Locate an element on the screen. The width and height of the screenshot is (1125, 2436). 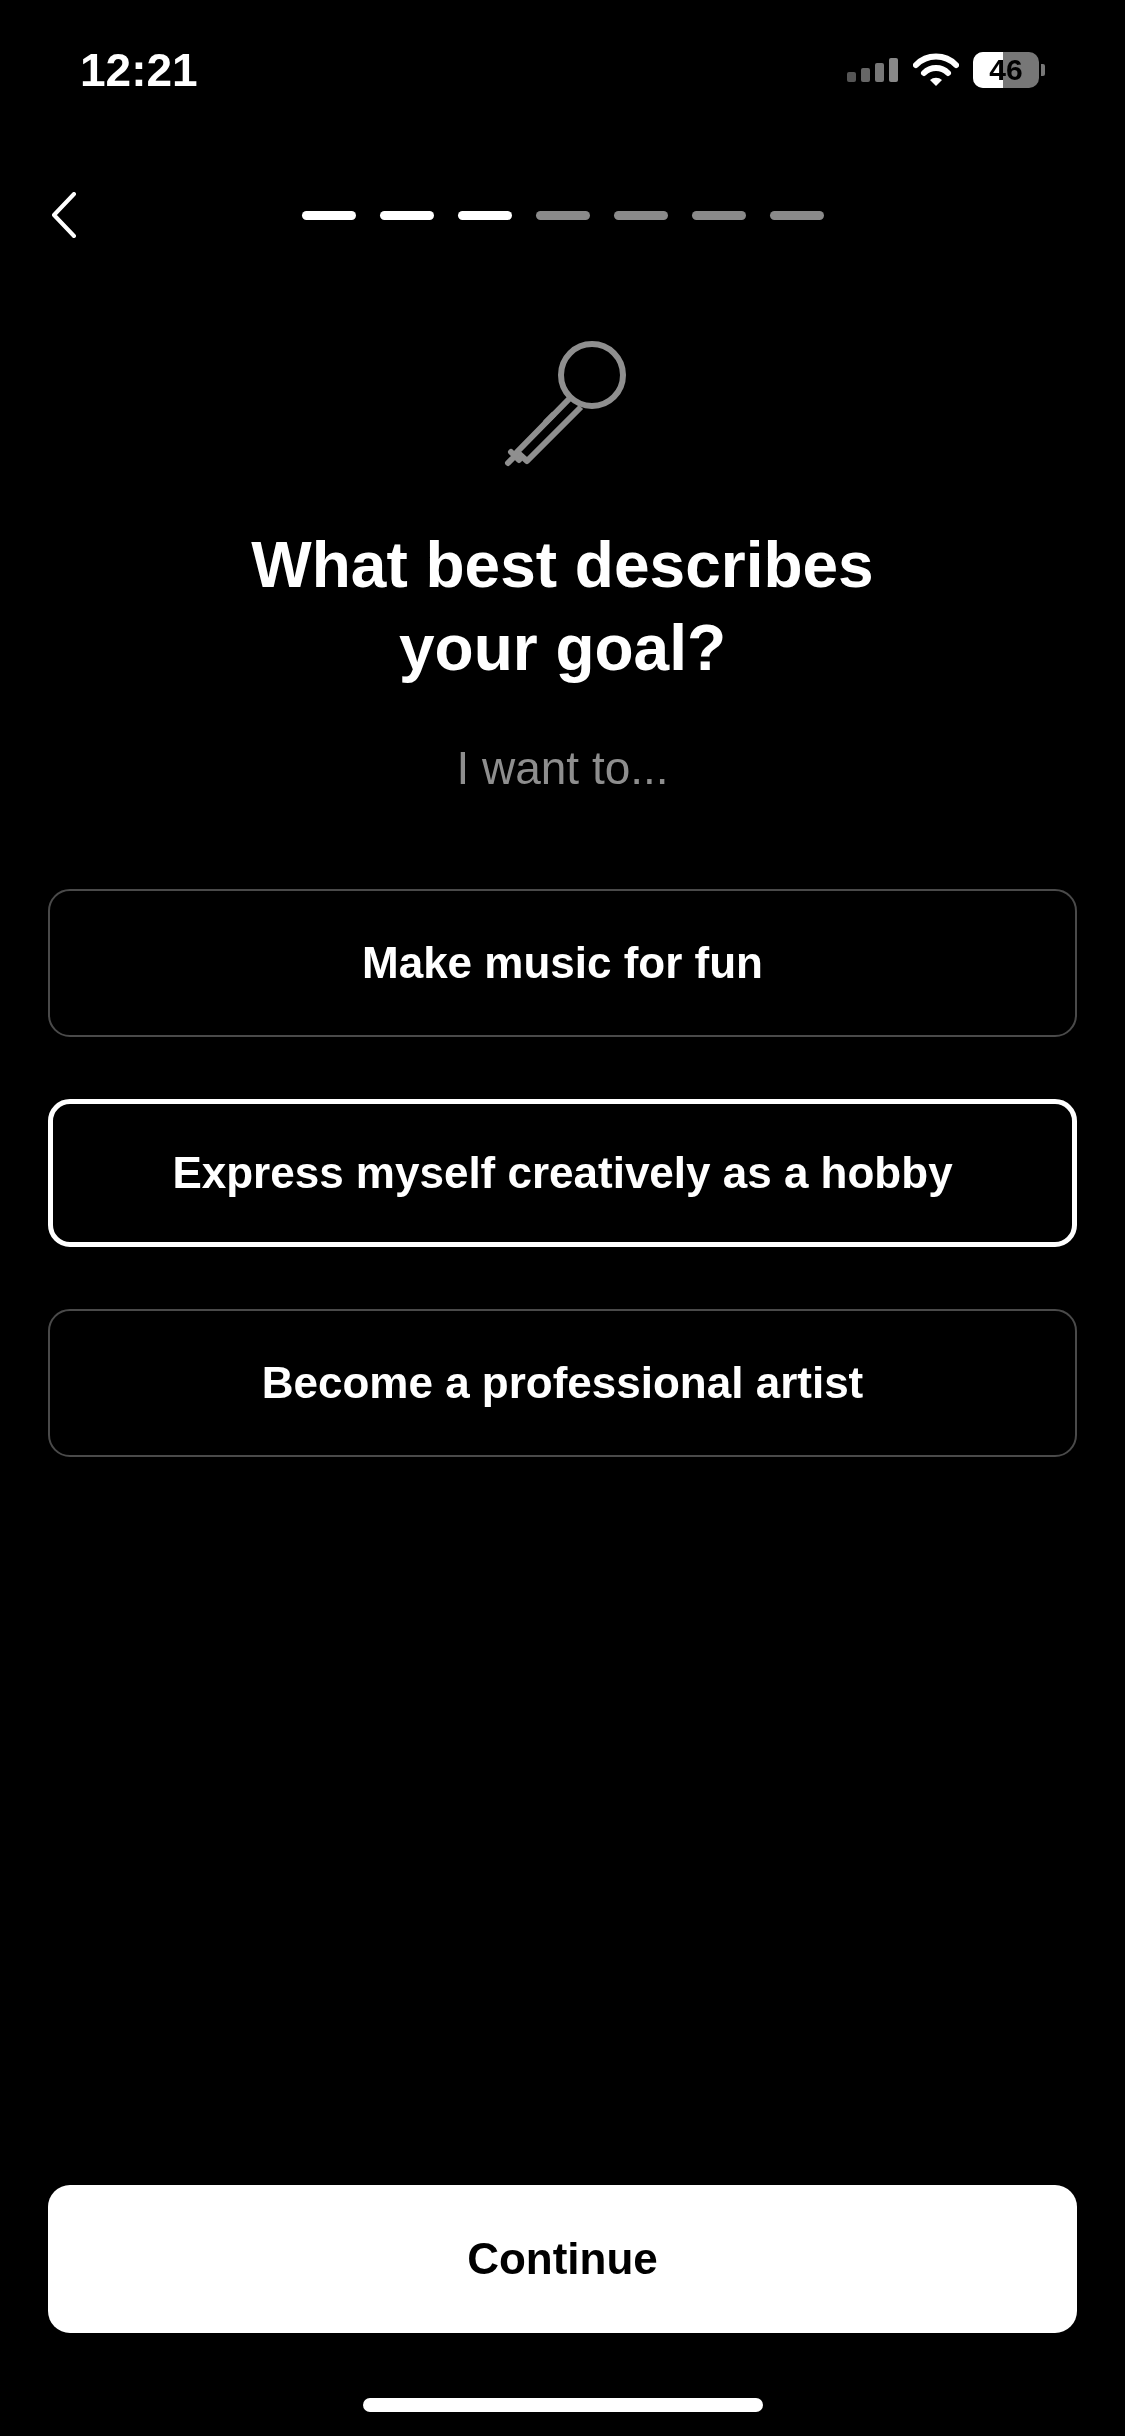
wifi-icon is located at coordinates (936, 70).